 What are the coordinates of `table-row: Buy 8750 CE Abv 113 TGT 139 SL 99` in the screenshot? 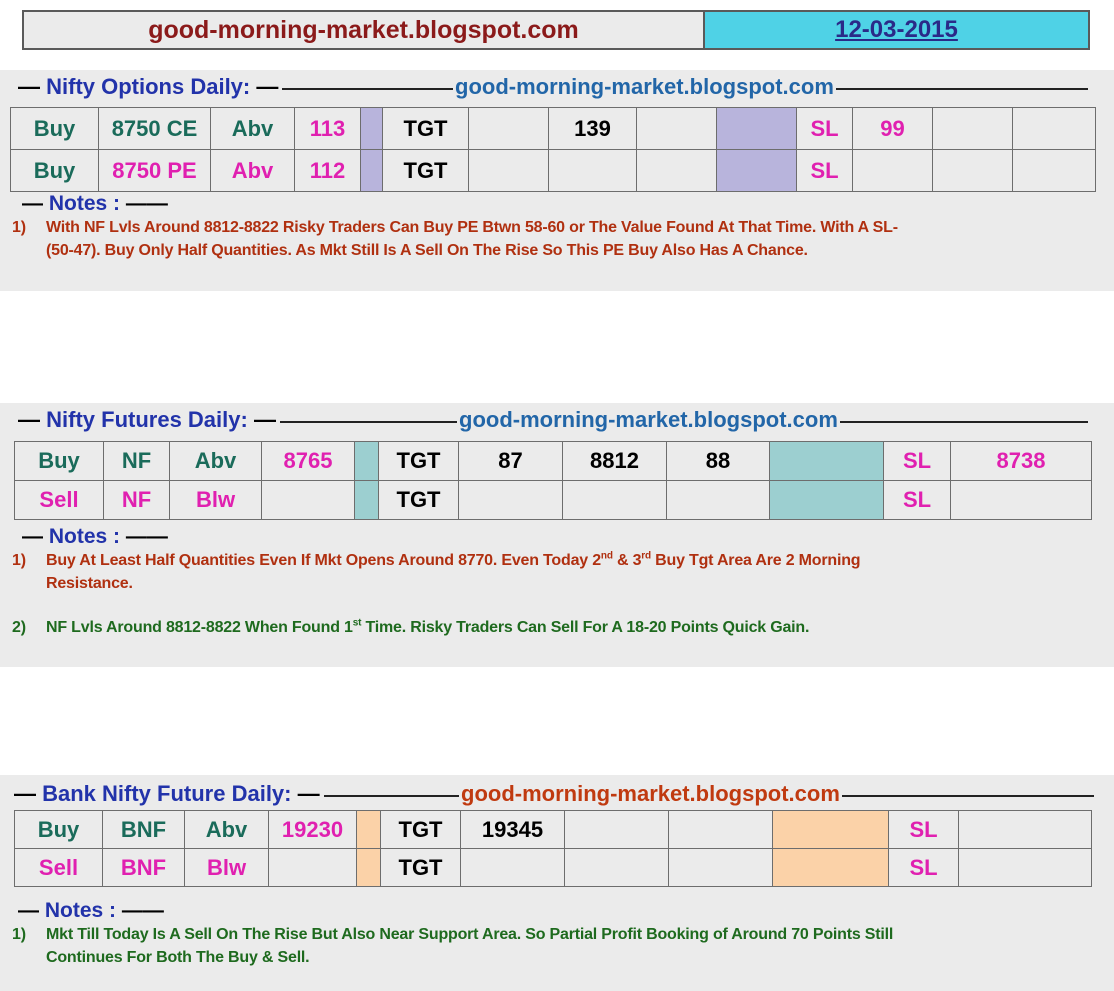 It's located at (553, 128).